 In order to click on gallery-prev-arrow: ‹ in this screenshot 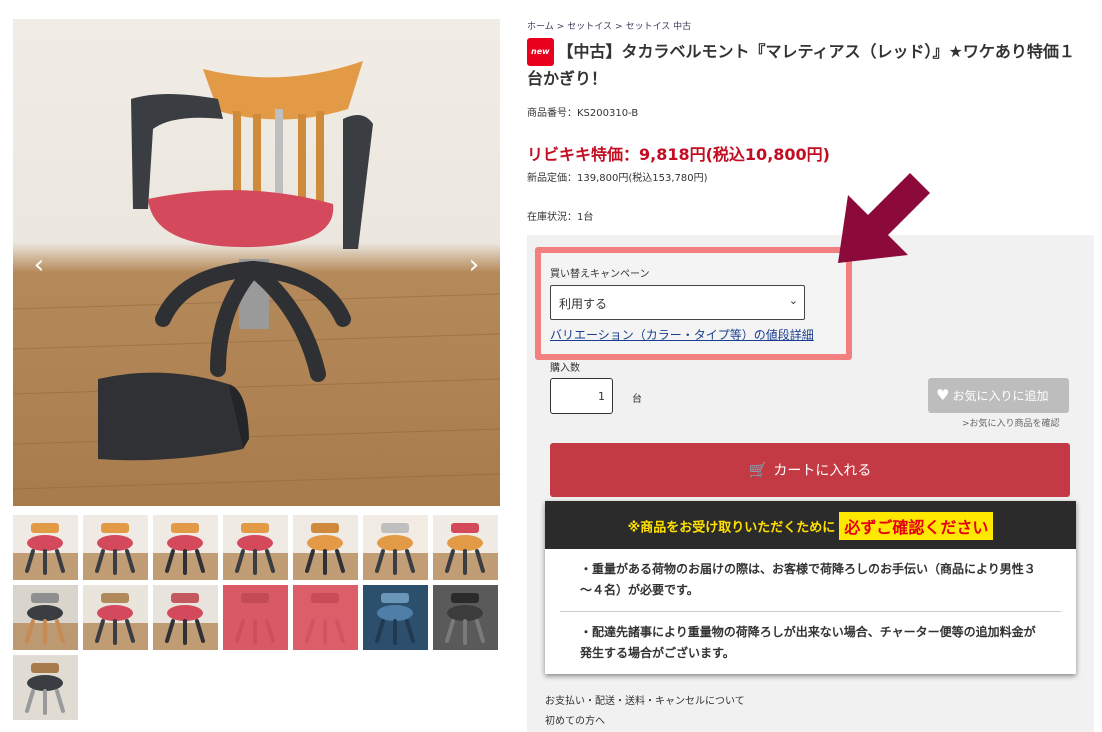, I will do `click(39, 265)`.